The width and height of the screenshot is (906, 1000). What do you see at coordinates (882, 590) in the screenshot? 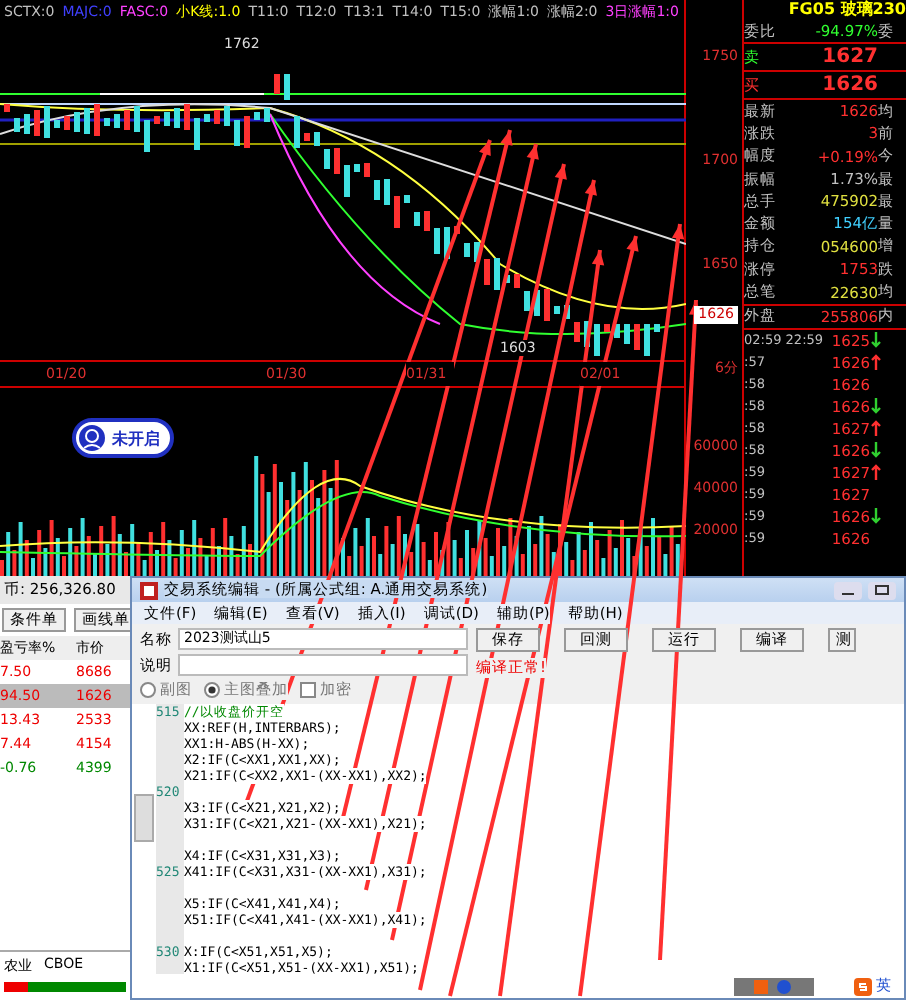
I see `maximize-icon` at bounding box center [882, 590].